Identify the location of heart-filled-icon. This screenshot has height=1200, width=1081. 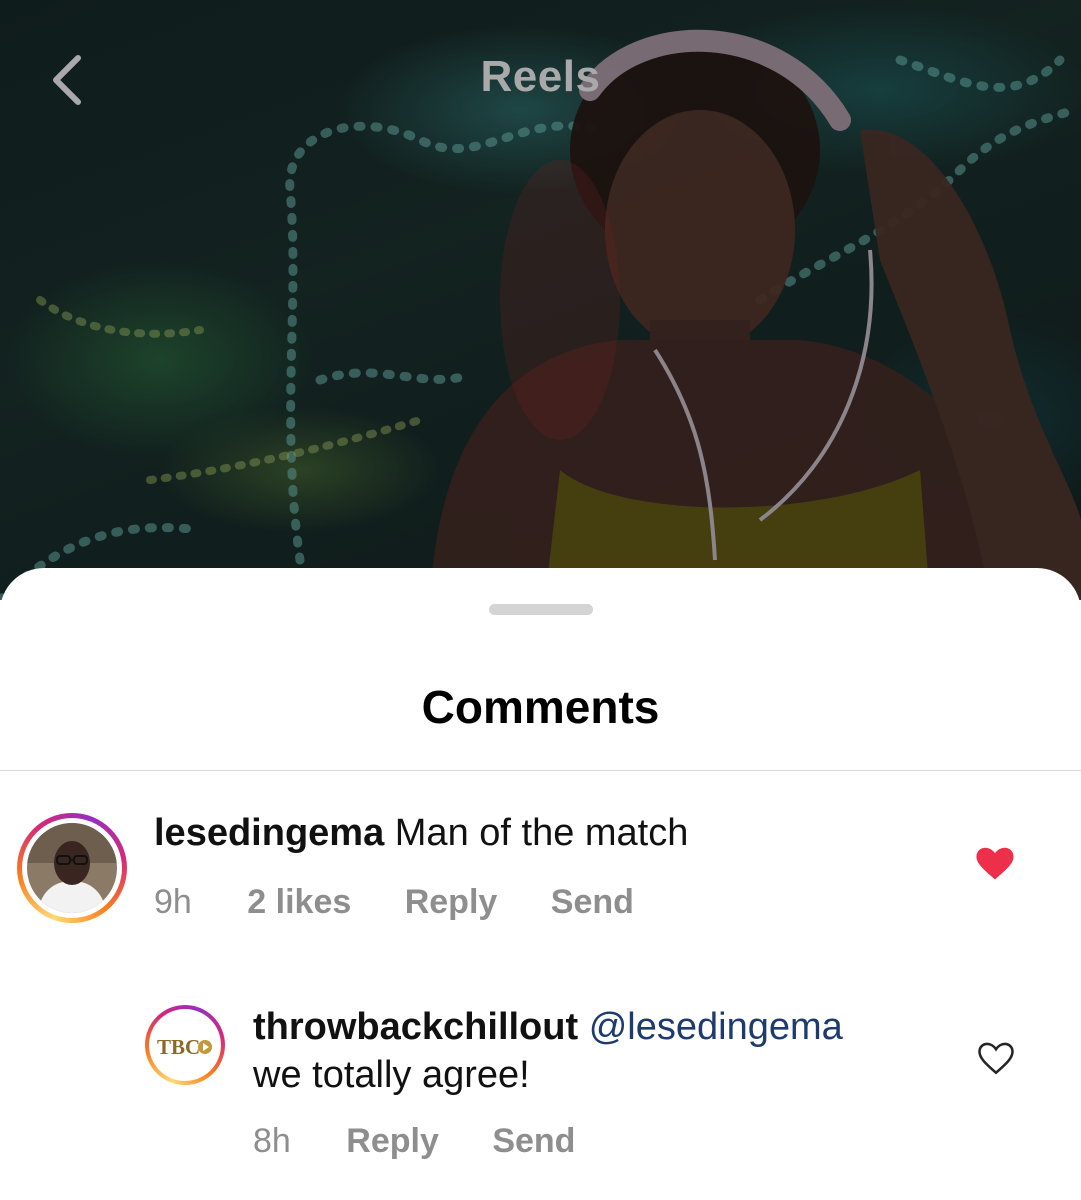
(995, 863).